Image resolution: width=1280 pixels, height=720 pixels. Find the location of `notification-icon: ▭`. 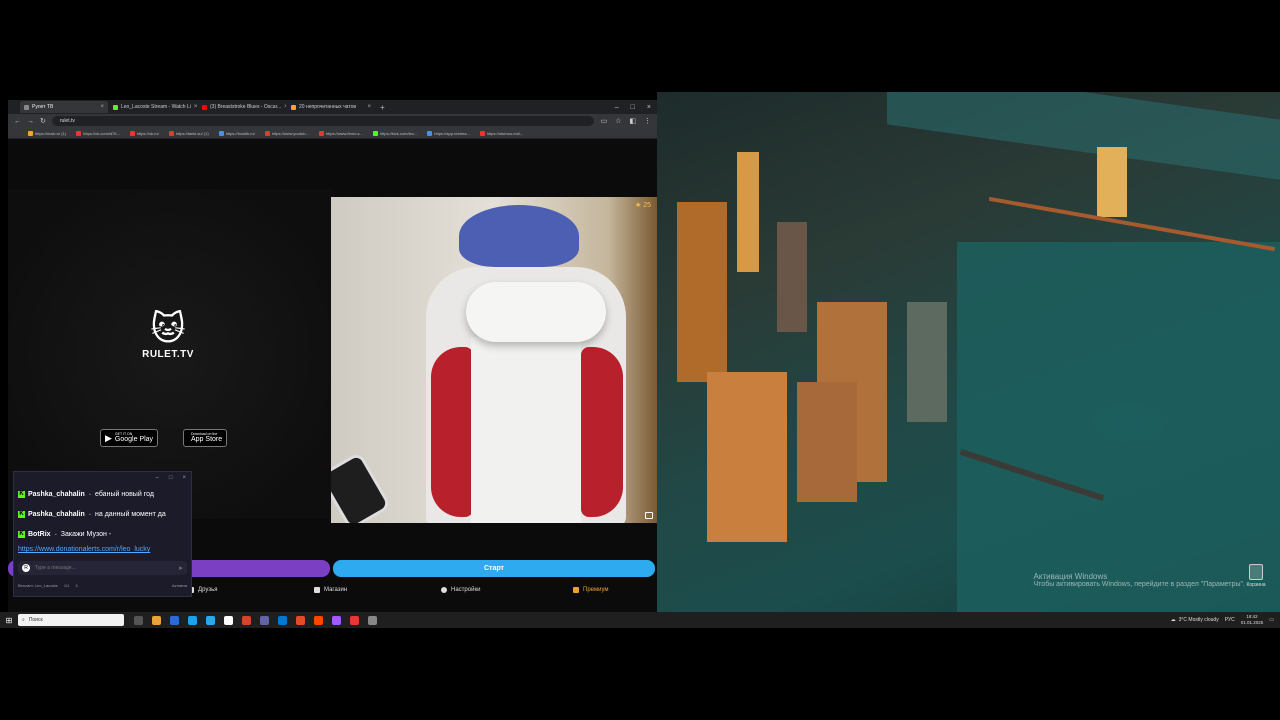

notification-icon: ▭ is located at coordinates (1271, 620).